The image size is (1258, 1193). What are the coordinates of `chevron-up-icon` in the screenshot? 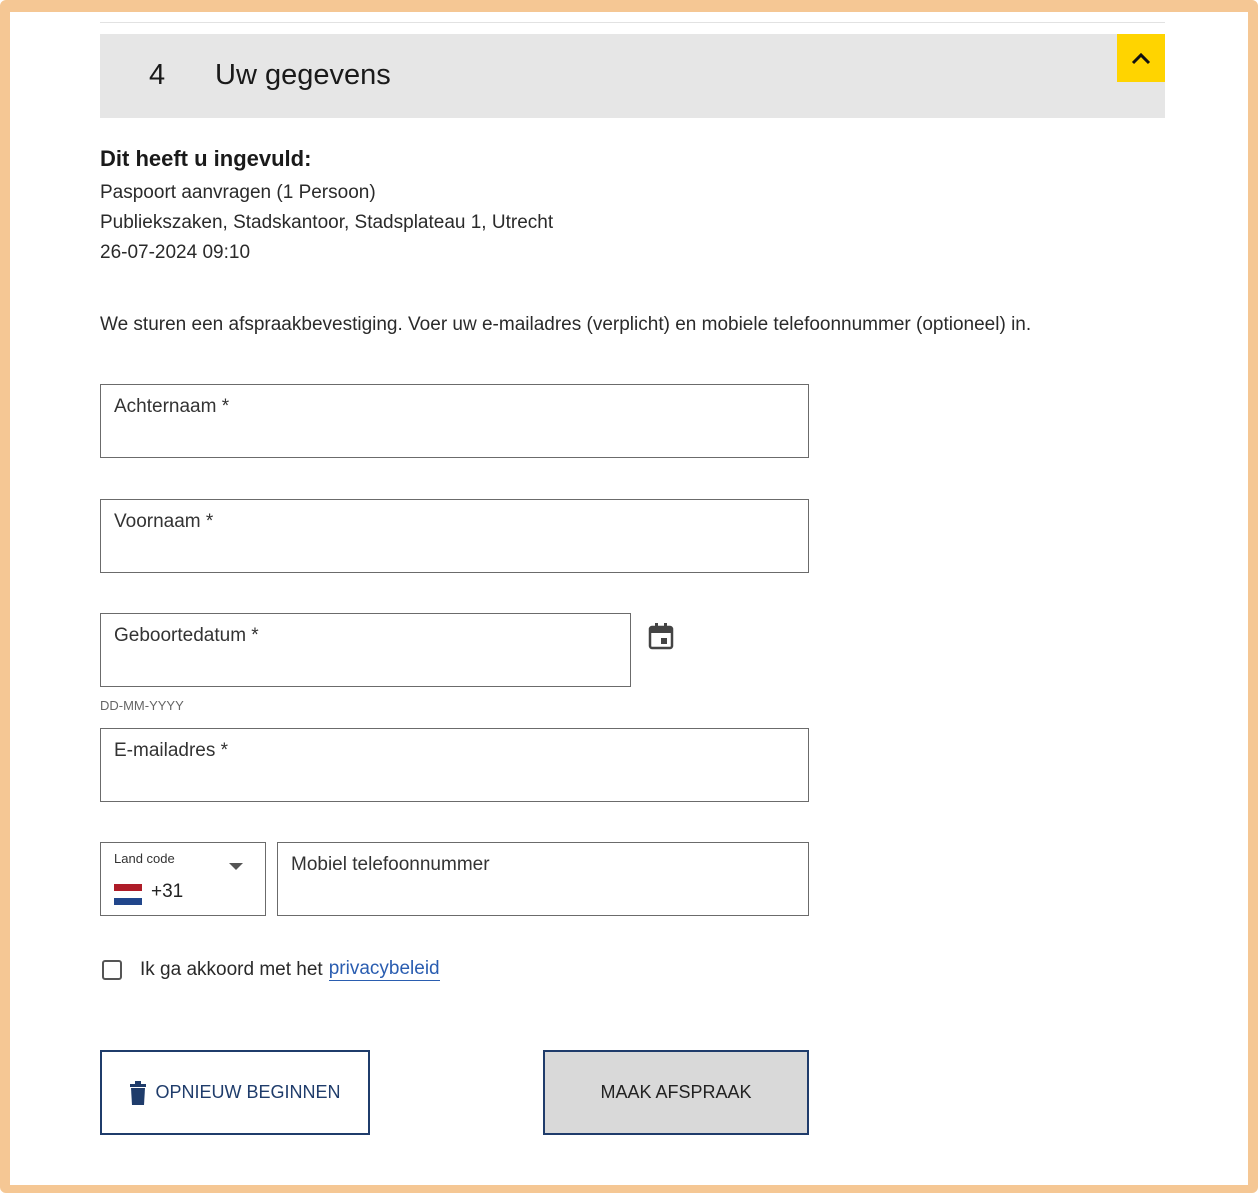 It's located at (1141, 58).